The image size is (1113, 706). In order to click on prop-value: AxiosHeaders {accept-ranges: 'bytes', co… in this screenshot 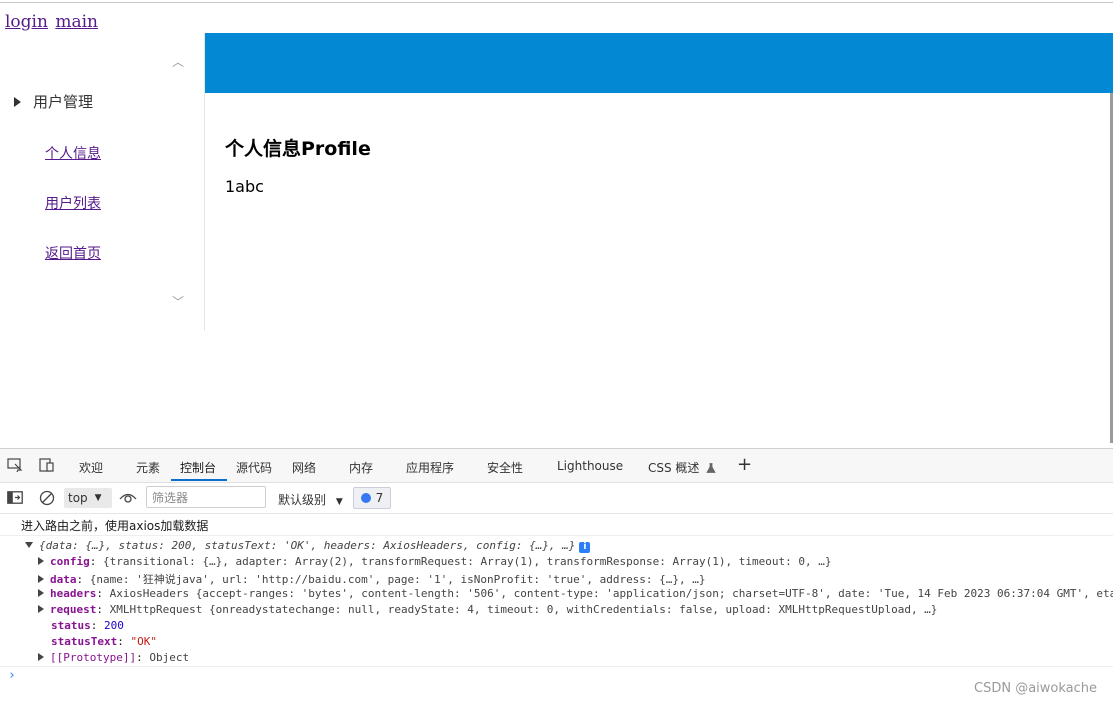, I will do `click(611, 593)`.